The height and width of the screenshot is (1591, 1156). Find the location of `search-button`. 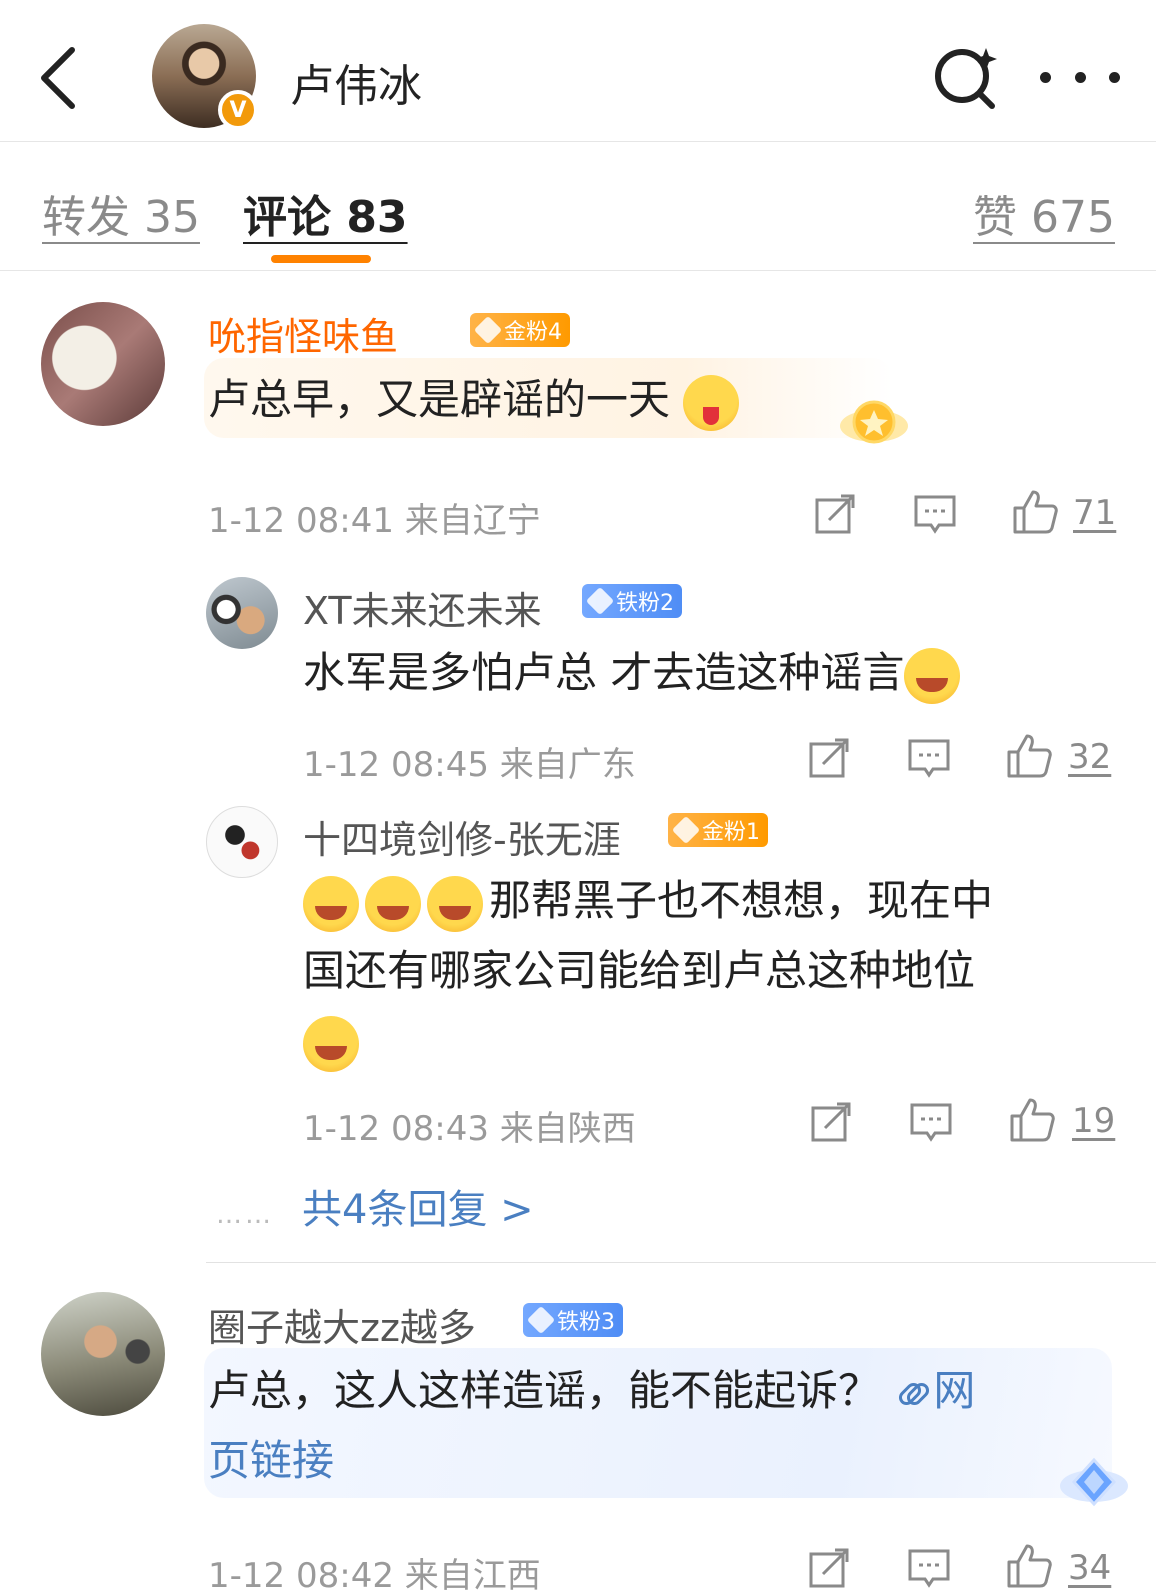

search-button is located at coordinates (965, 77).